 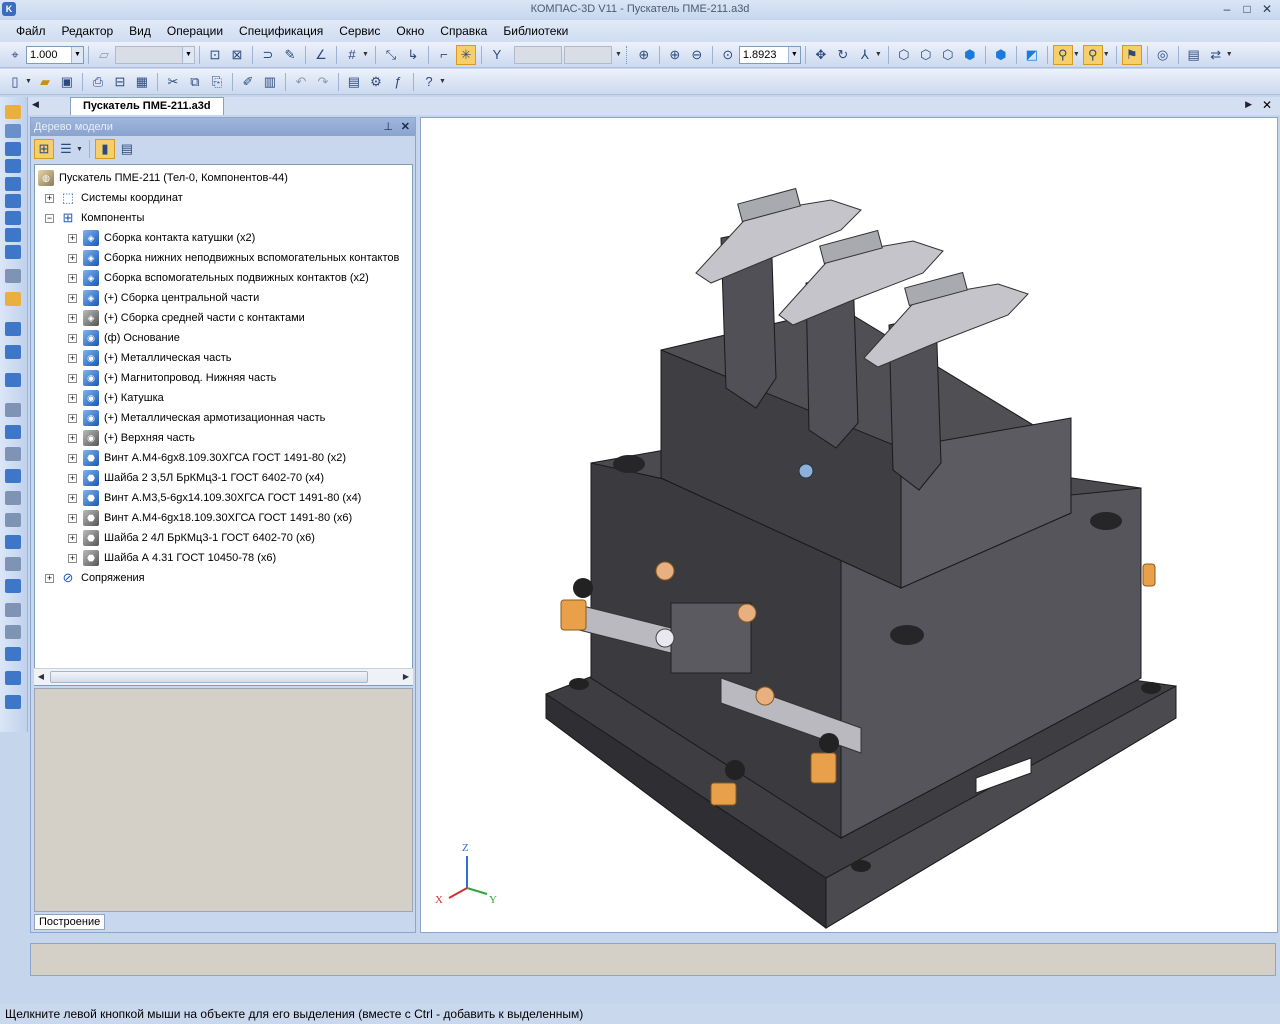 What do you see at coordinates (675, 55) in the screenshot?
I see `zoom-in-icon: ⊕` at bounding box center [675, 55].